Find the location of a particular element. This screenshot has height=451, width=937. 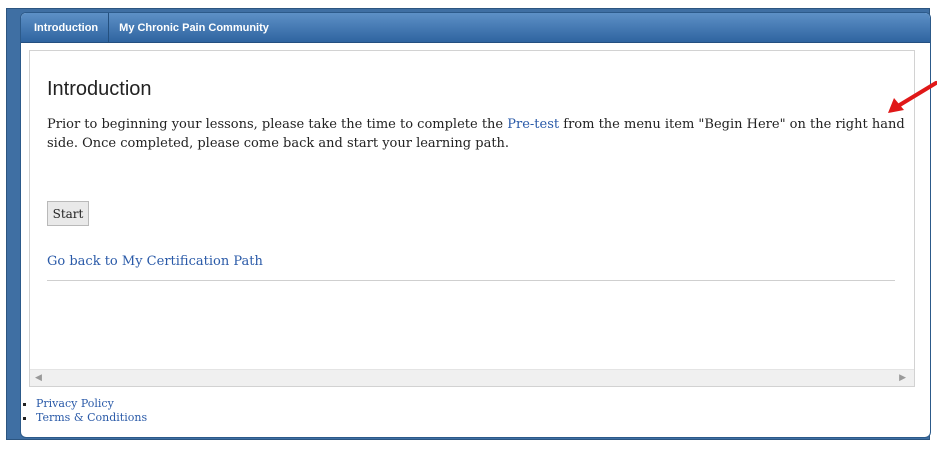

start-button: Start is located at coordinates (68, 213).